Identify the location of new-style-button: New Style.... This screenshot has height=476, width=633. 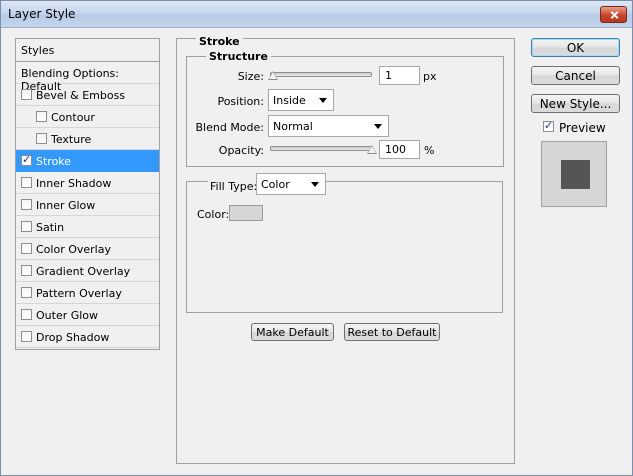
(575, 103).